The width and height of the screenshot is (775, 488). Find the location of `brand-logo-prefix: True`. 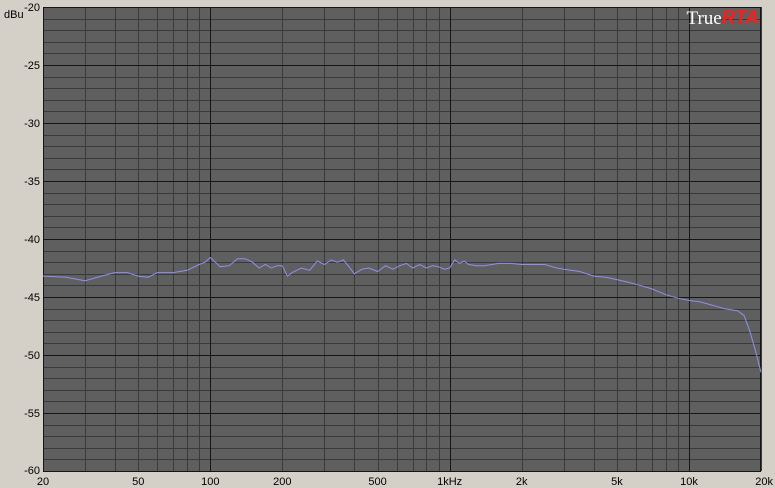

brand-logo-prefix: True is located at coordinates (704, 18).